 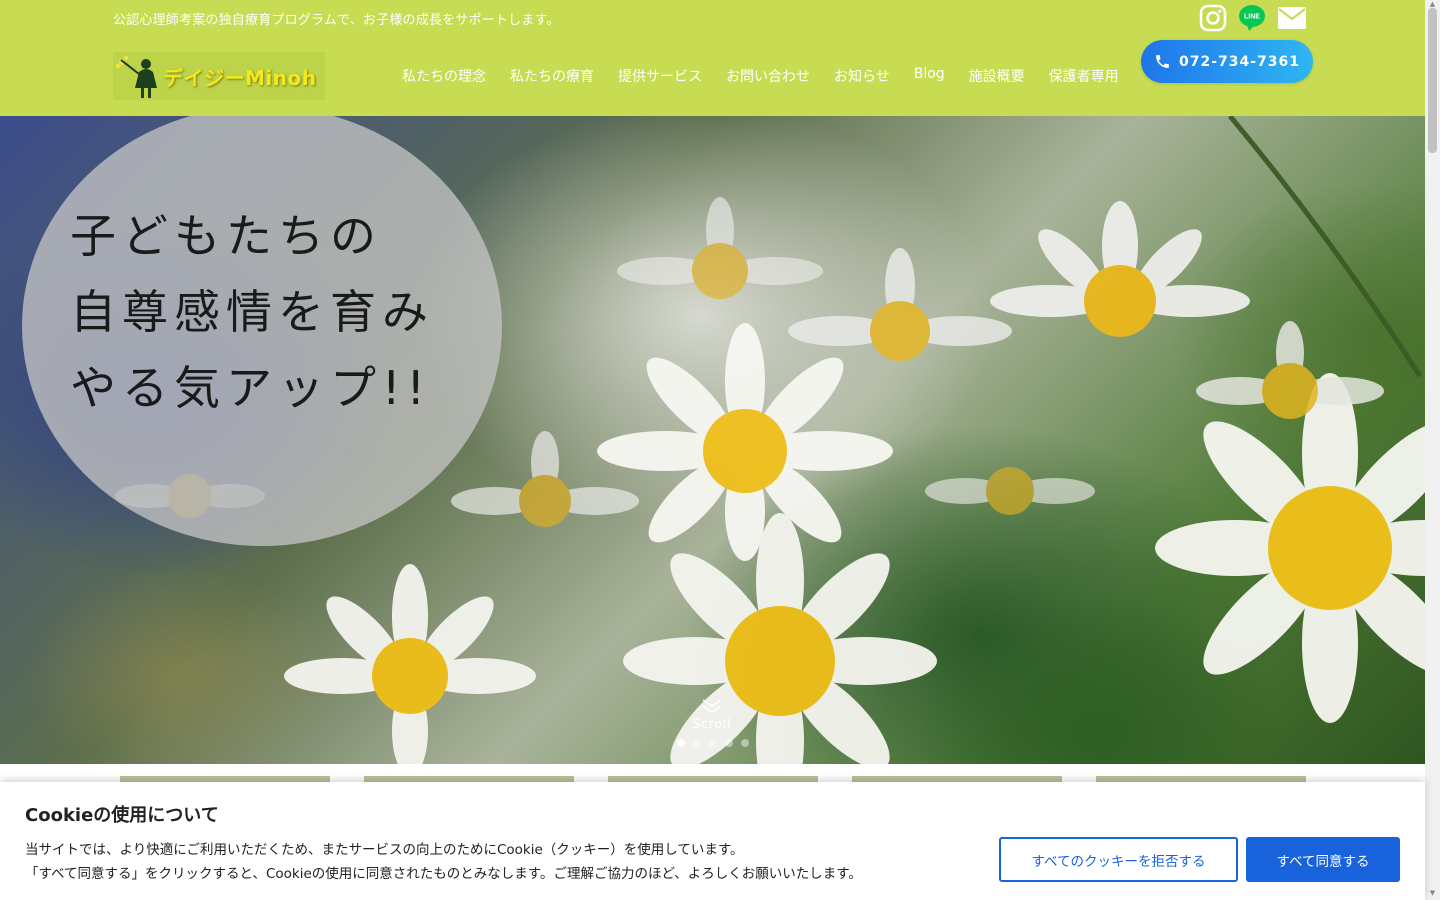 I want to click on hero-line-2: 自尊感情を育み, so click(x=252, y=312).